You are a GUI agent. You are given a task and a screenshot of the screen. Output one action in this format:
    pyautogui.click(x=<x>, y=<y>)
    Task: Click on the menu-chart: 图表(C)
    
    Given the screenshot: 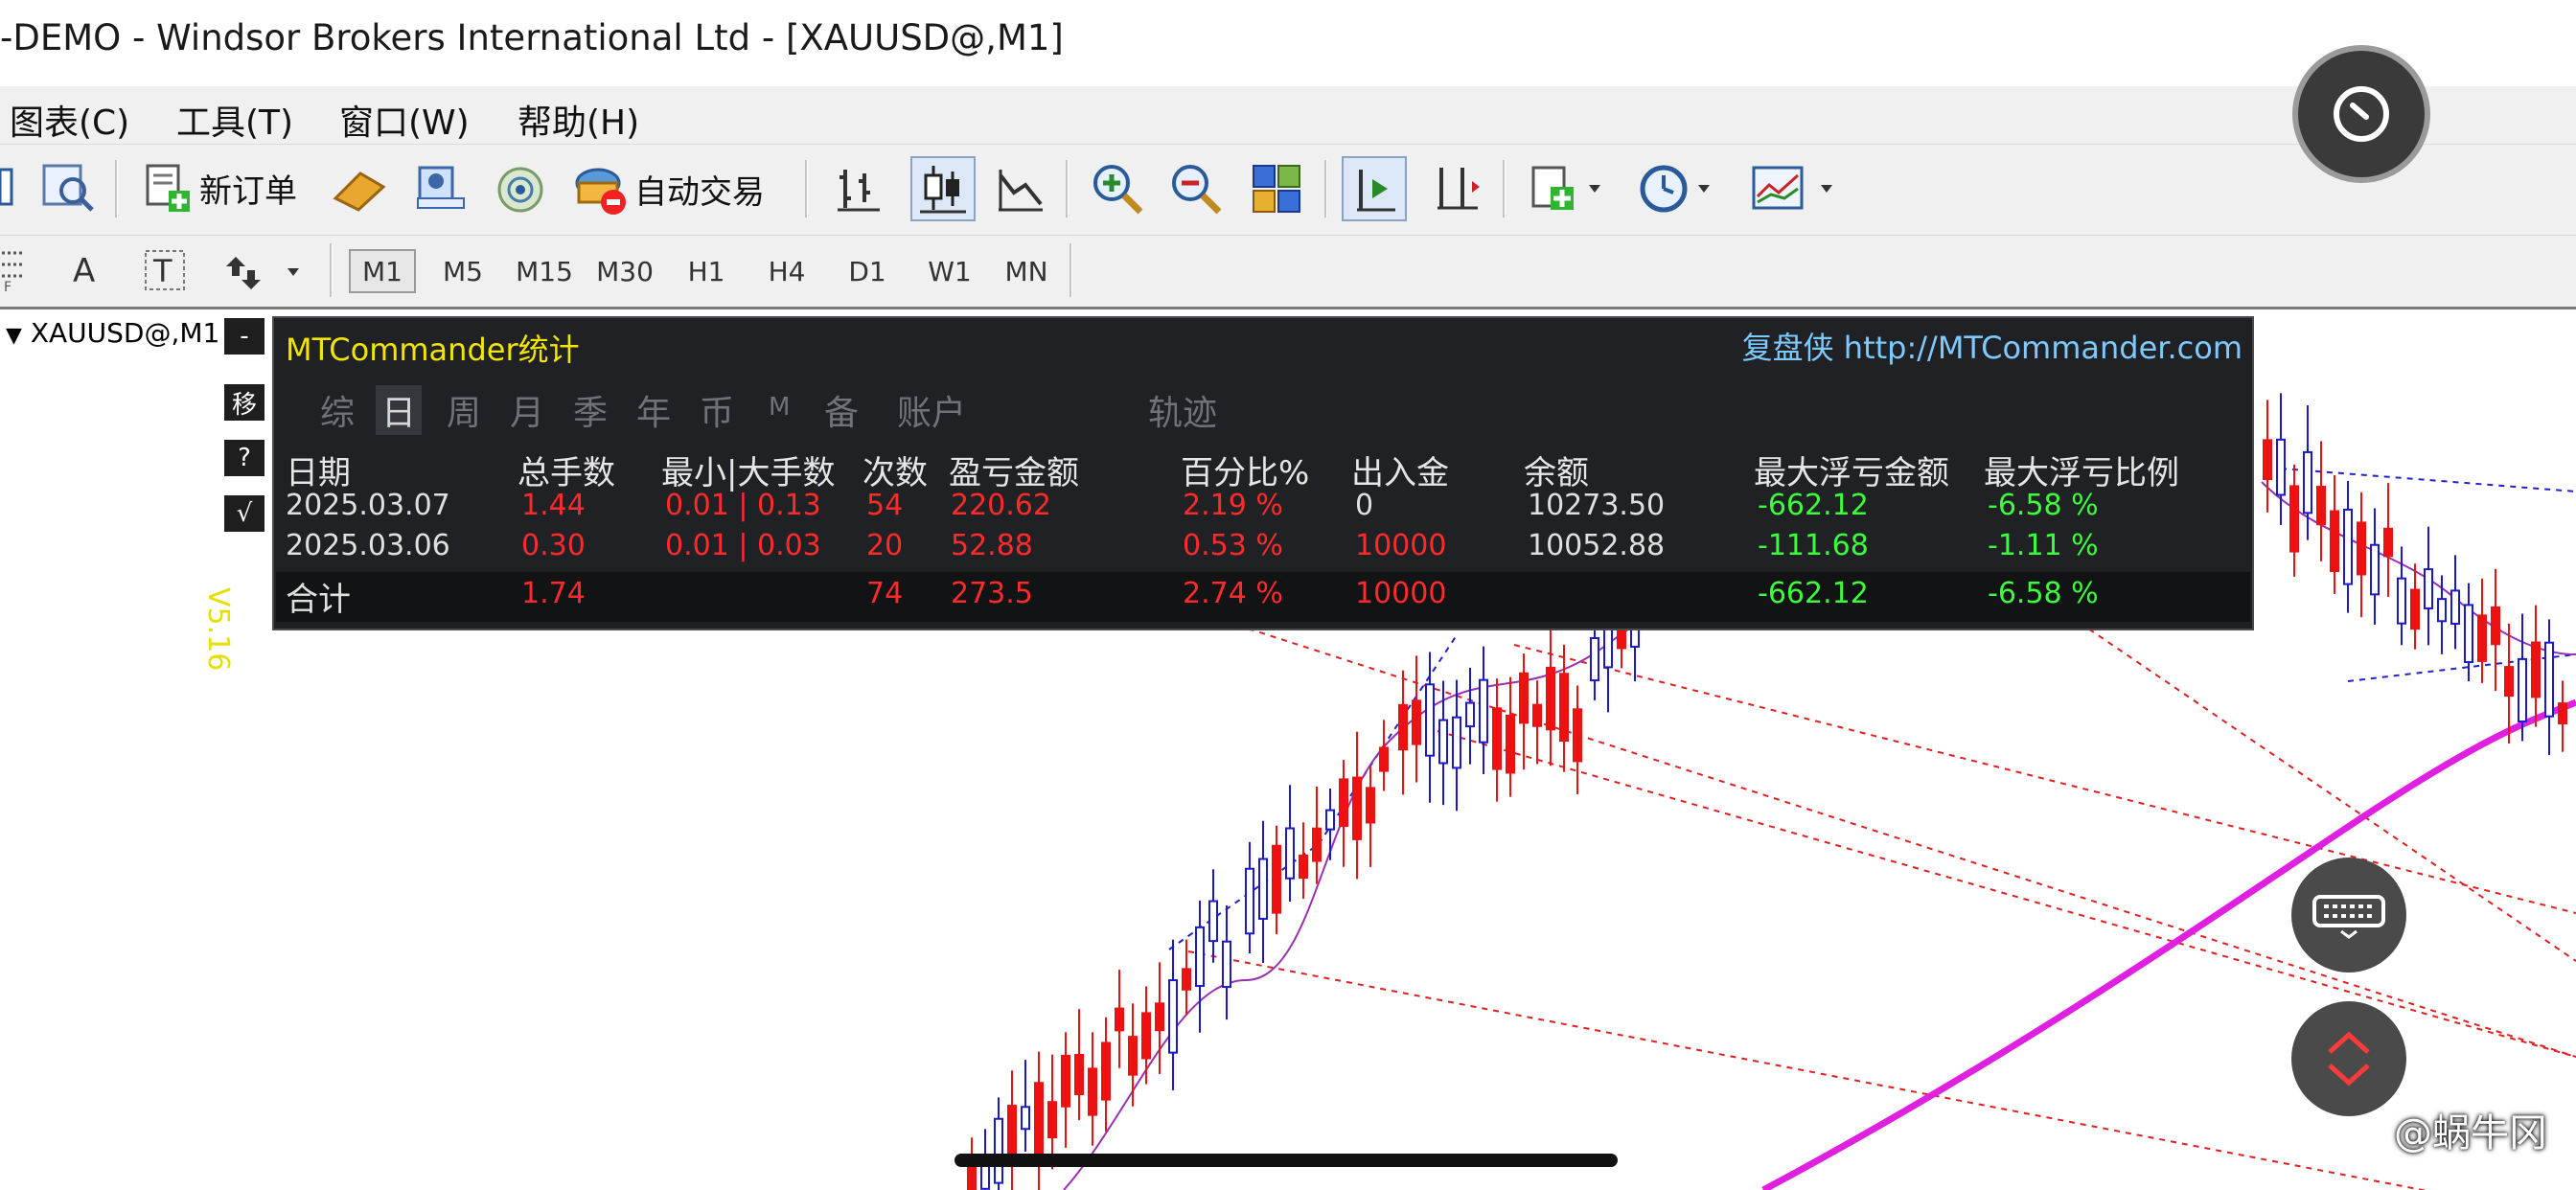 What is the action you would take?
    pyautogui.click(x=69, y=120)
    